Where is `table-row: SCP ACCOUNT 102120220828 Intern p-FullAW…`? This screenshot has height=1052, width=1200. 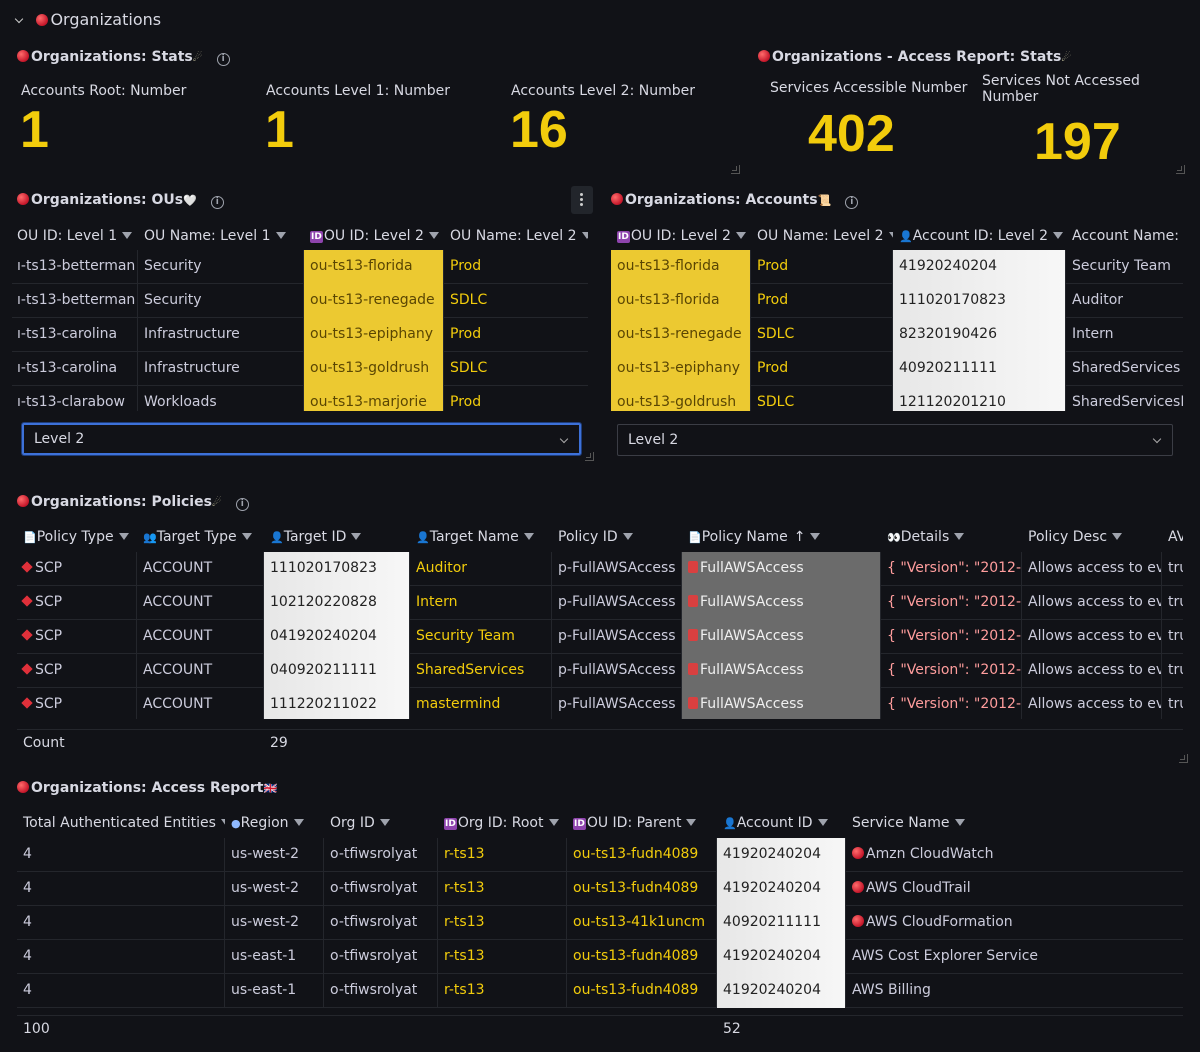
table-row: SCP ACCOUNT 102120220828 Intern p-FullAW… is located at coordinates (600, 603).